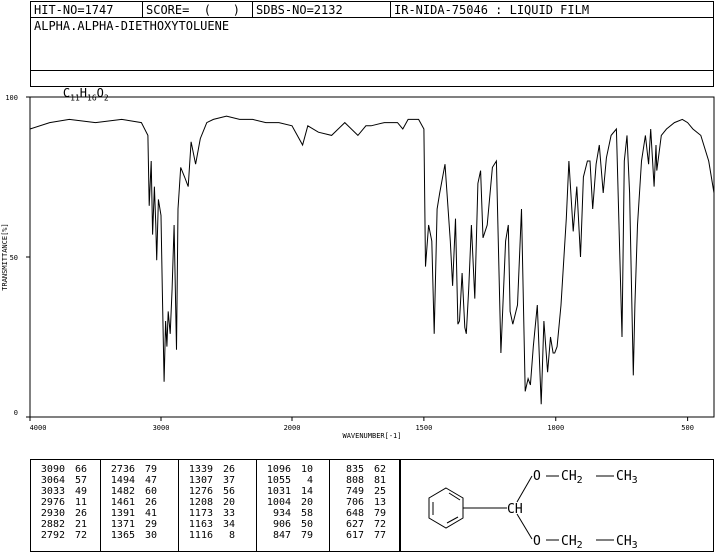 The width and height of the screenshot is (715, 553). What do you see at coordinates (198, 10) in the screenshot?
I see `score: SCORE= ( )` at bounding box center [198, 10].